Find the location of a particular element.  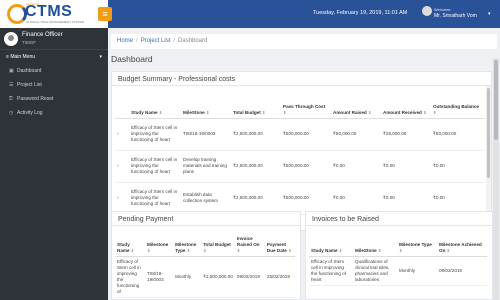

logo-mark-icon is located at coordinates (17, 14).